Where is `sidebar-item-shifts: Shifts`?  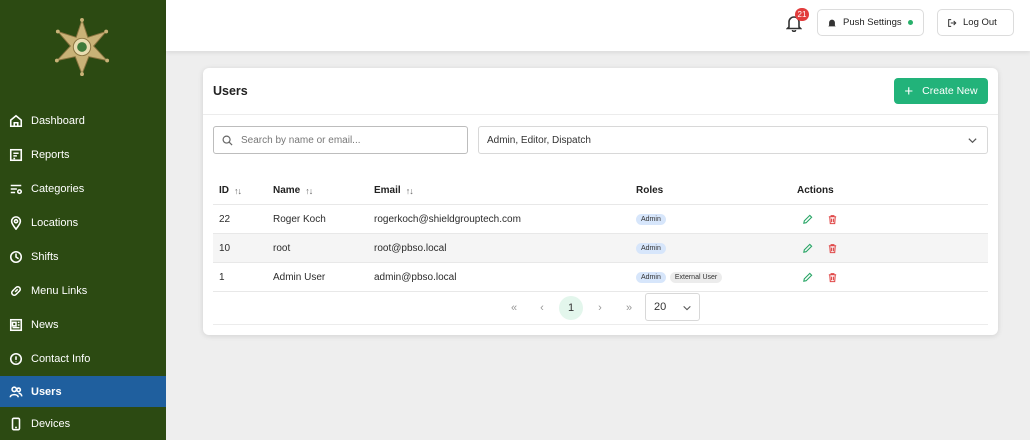 sidebar-item-shifts: Shifts is located at coordinates (83, 257).